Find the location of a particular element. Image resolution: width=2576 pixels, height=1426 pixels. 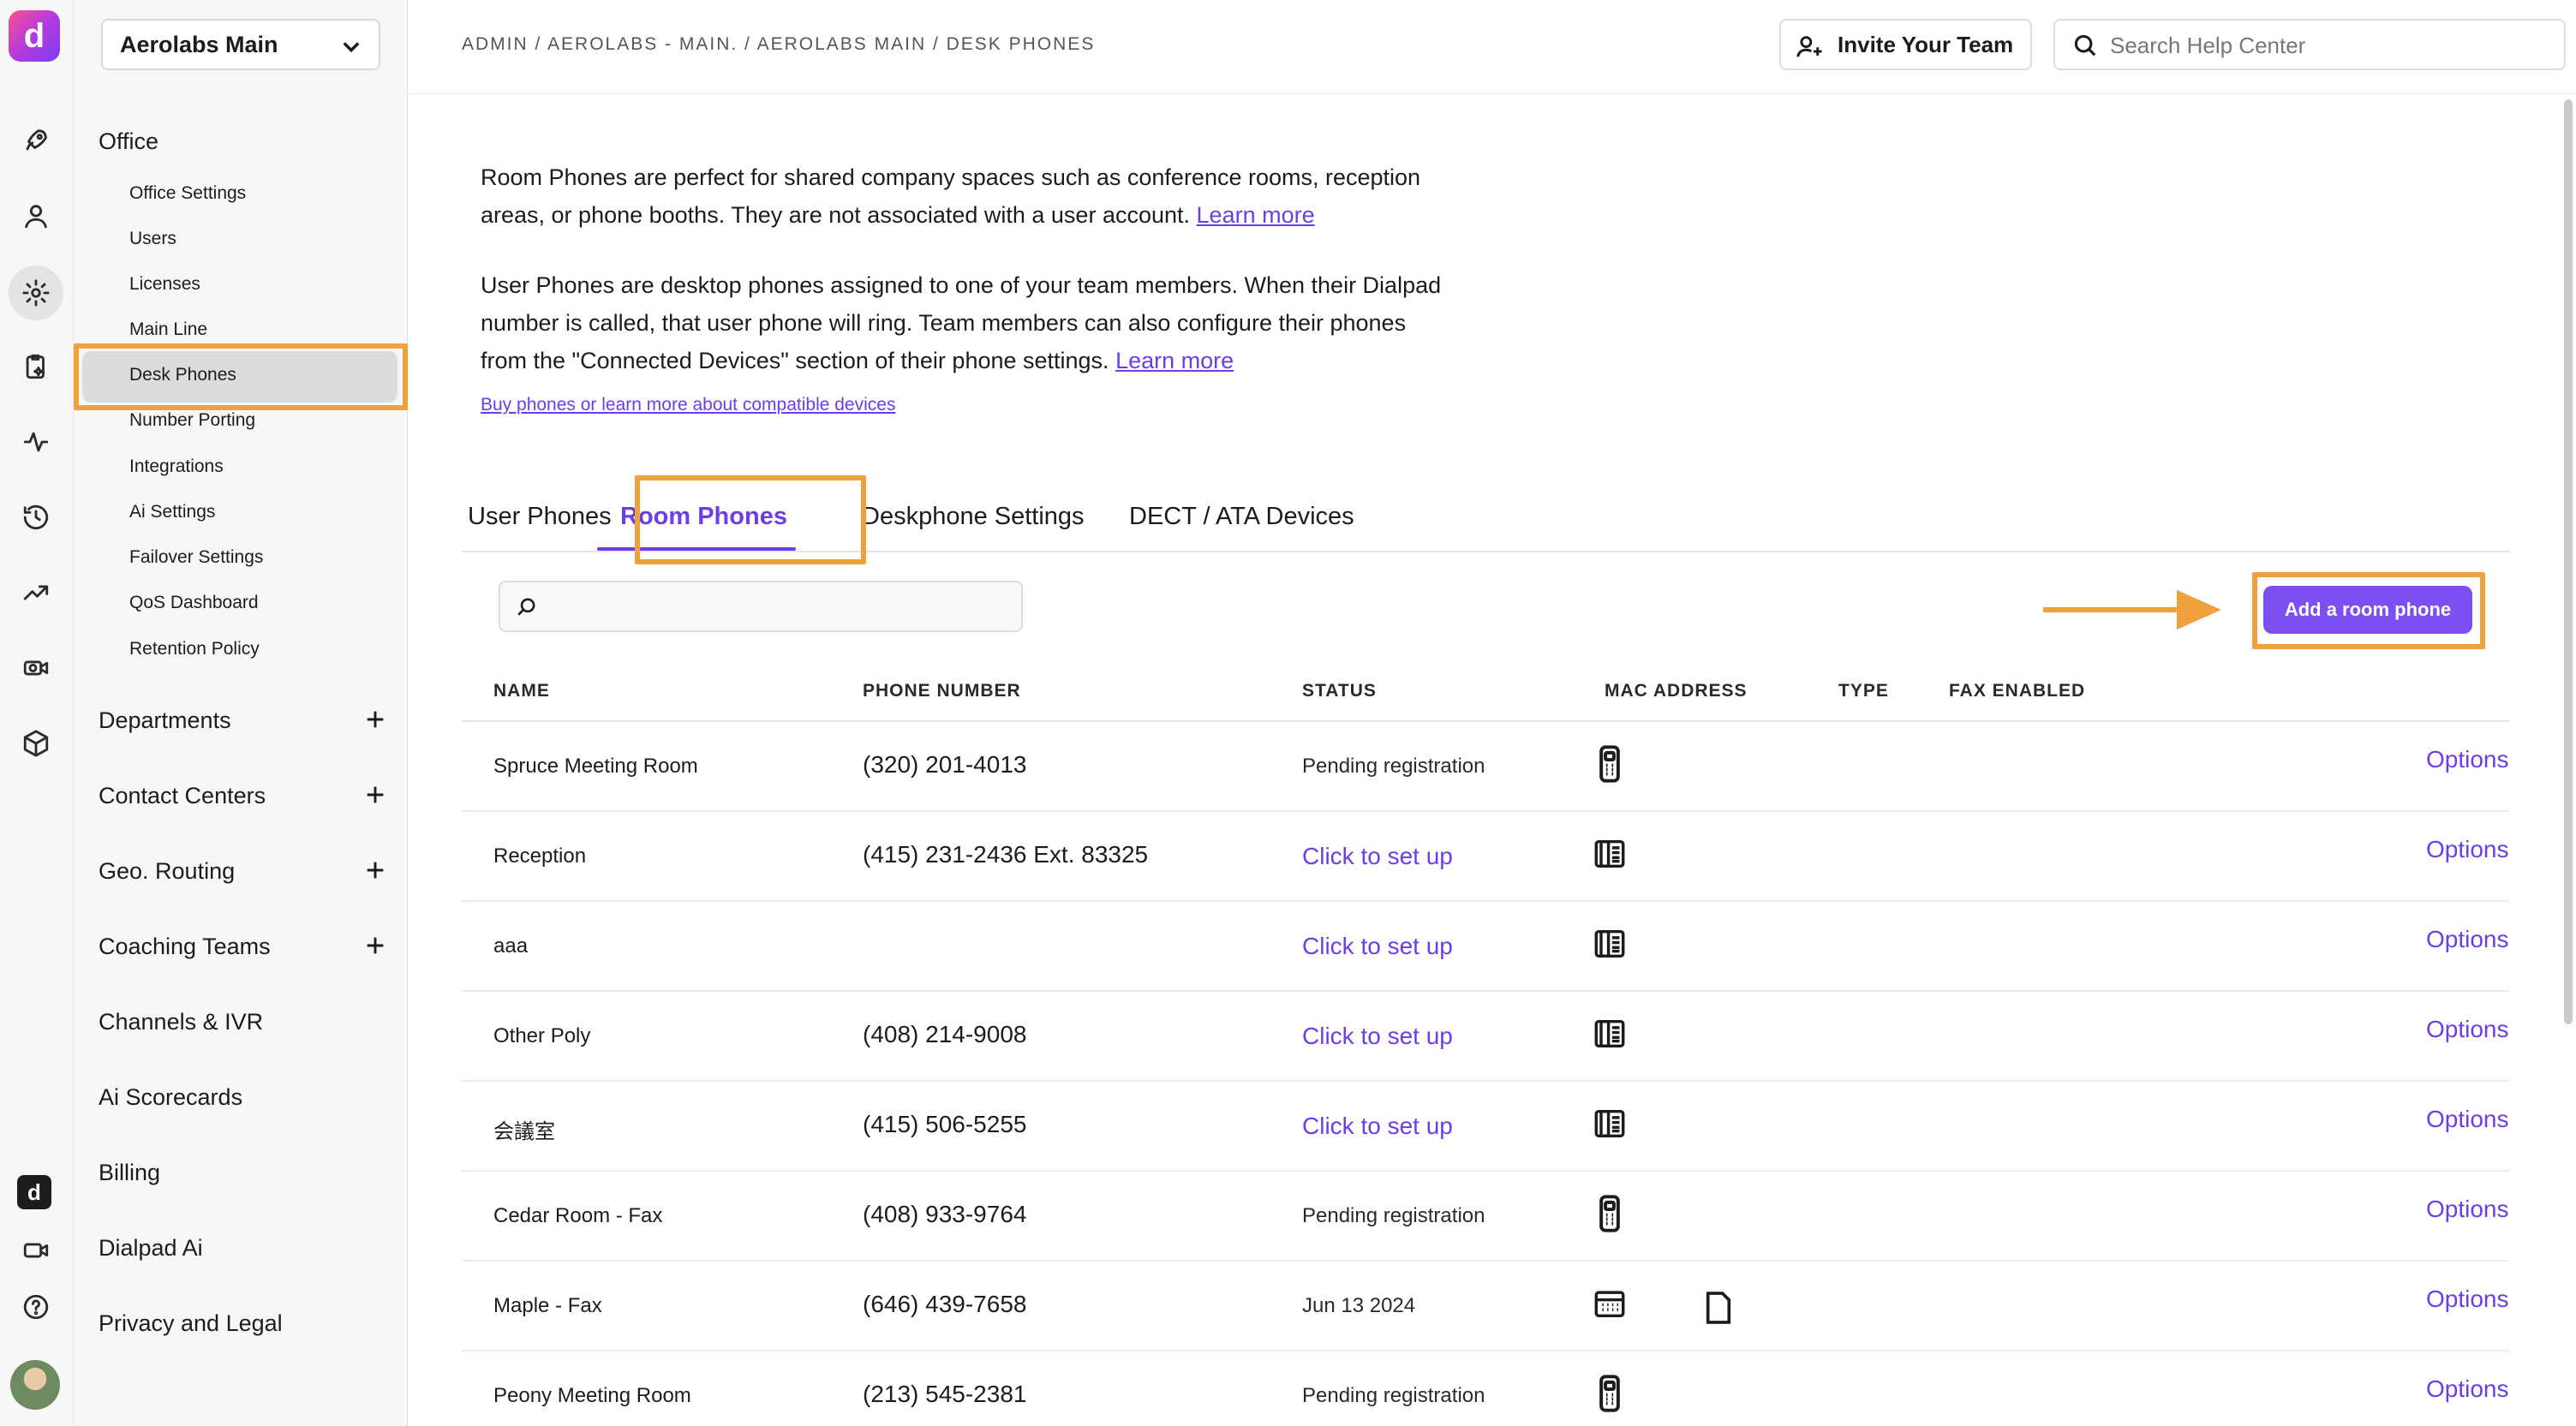

gear-icon is located at coordinates (36, 293).